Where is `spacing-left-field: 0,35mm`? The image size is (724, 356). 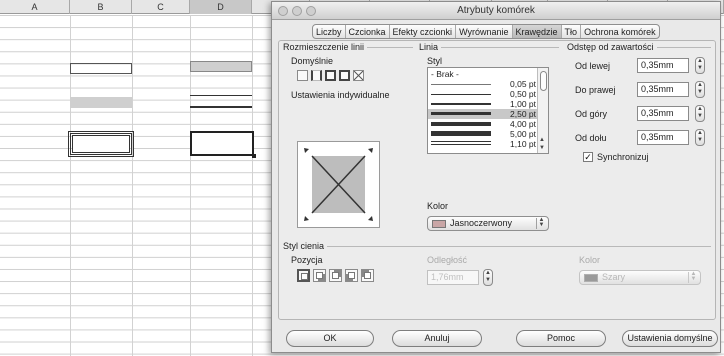
spacing-left-field: 0,35mm is located at coordinates (663, 65).